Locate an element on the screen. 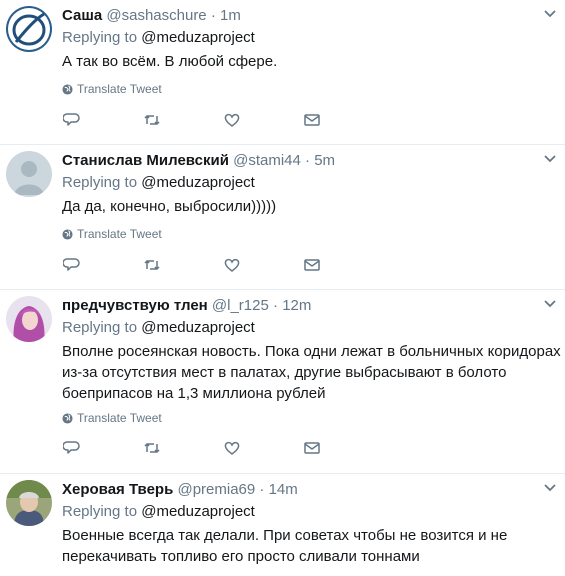  author-name: Саша is located at coordinates (82, 15).